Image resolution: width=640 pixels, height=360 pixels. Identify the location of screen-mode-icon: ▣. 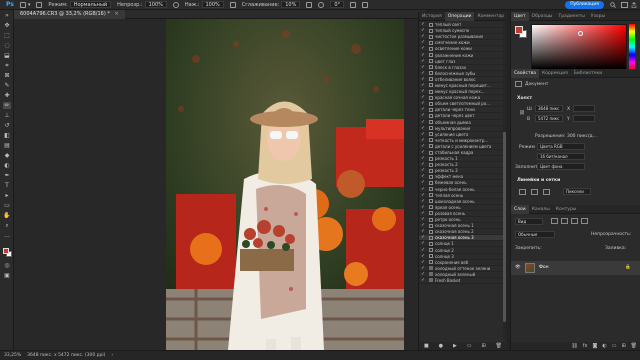
(7, 275).